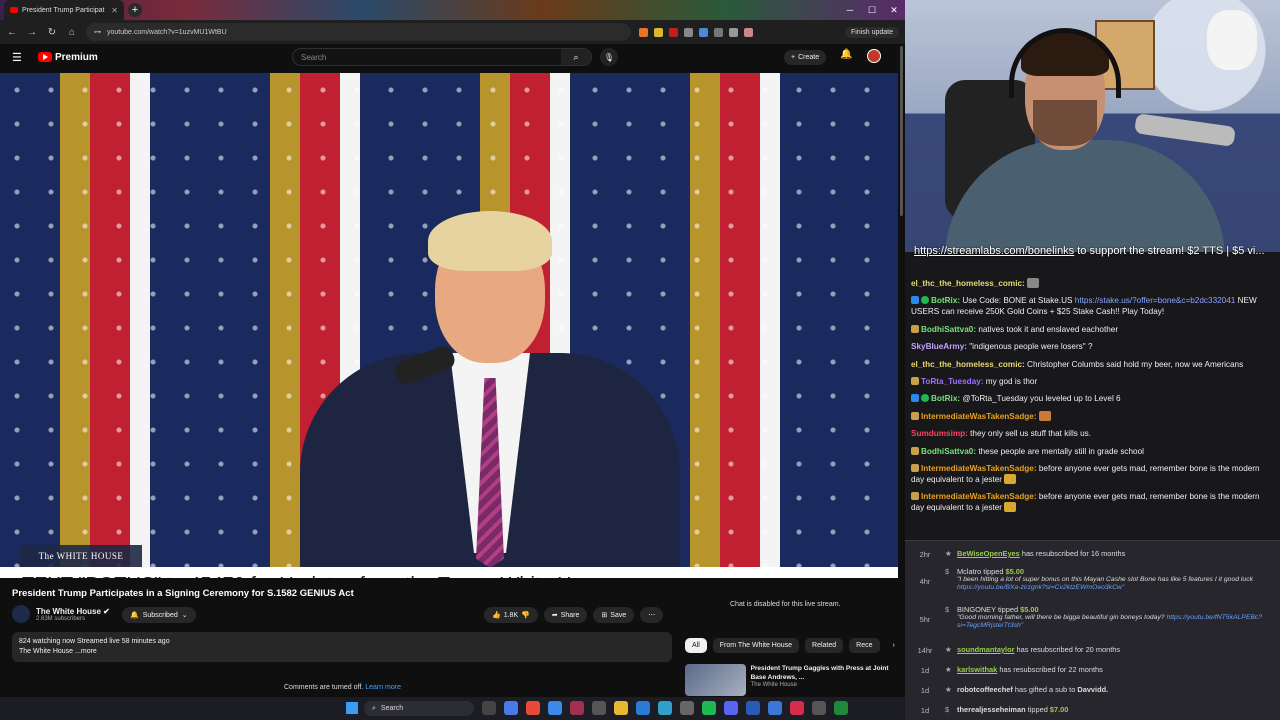 Image resolution: width=1280 pixels, height=720 pixels. Describe the element at coordinates (358, 32) in the screenshot. I see `address-bar: ⊶ youtube.com/watch?v=1uzvMU1WtBU` at that location.